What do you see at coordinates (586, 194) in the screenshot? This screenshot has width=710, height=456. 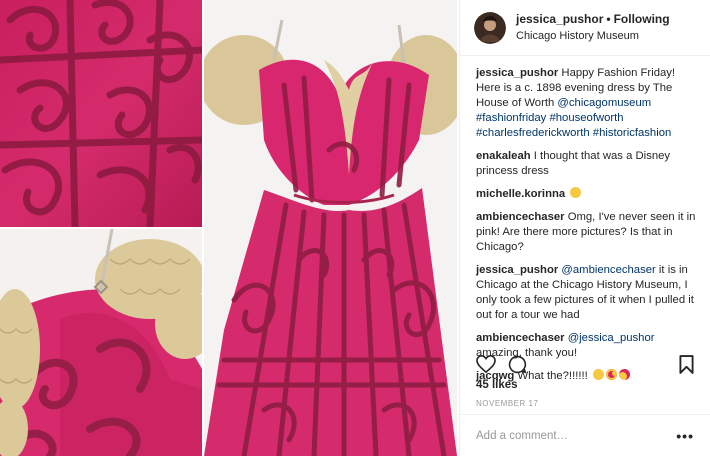 I see `comment-item: michelle.korinna` at bounding box center [586, 194].